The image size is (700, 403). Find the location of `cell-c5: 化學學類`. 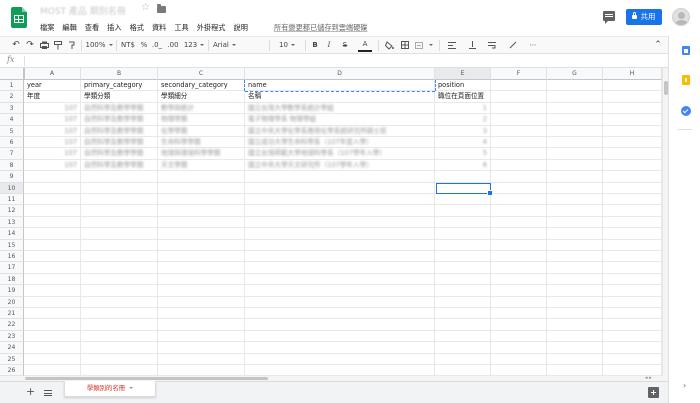

cell-c5: 化學學類 is located at coordinates (201, 131).